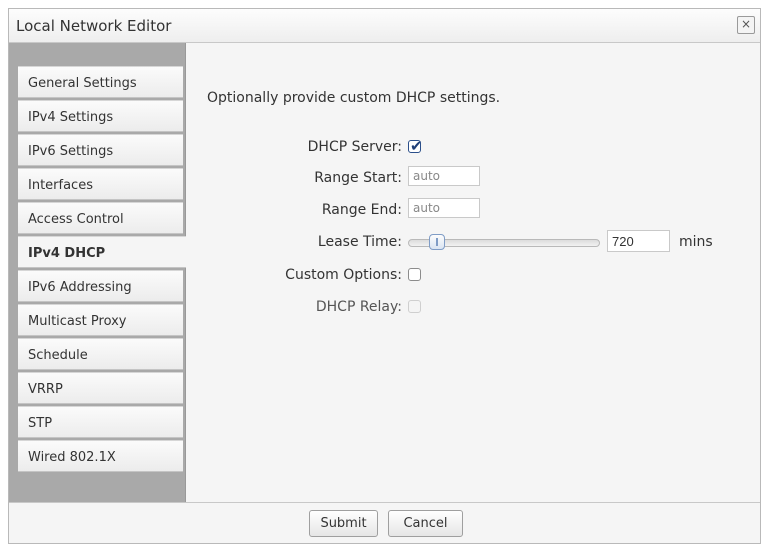  What do you see at coordinates (466, 147) in the screenshot?
I see `dhcp-server-row: DHCP Server: ✔` at bounding box center [466, 147].